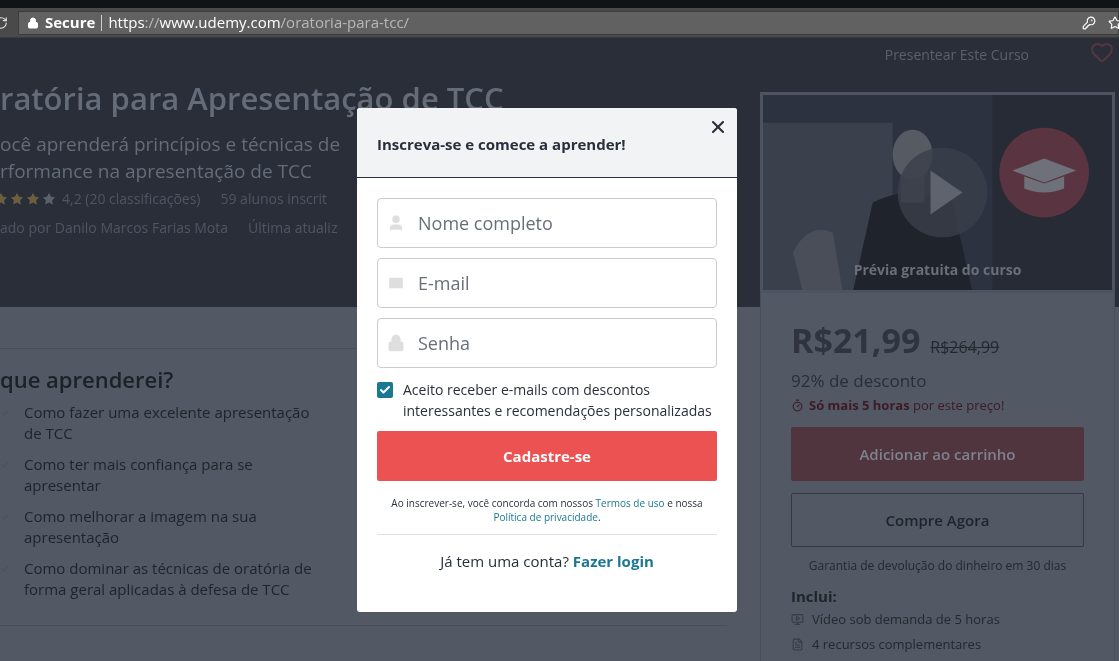  I want to click on login-prompt: Já tem uma conta?, so click(504, 561).